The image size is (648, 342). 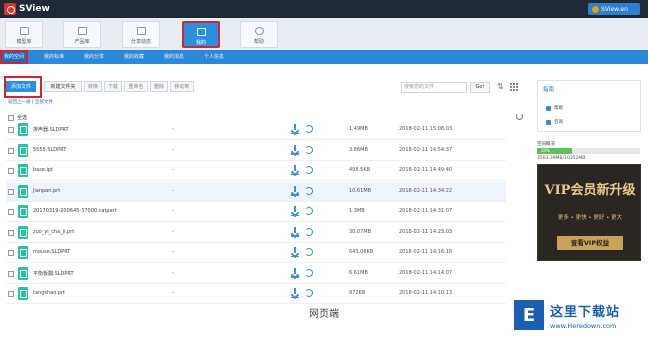 What do you see at coordinates (426, 190) in the screenshot?
I see `file-date: 2018-02-11 14:34:22` at bounding box center [426, 190].